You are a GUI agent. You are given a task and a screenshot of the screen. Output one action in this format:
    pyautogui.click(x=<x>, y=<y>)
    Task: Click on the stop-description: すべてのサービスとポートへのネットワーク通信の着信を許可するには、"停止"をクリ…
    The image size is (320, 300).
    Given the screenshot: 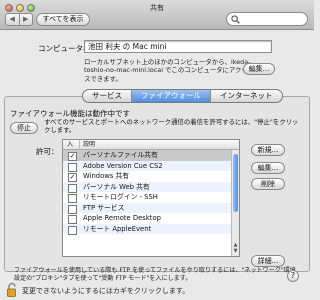 What is the action you would take?
    pyautogui.click(x=171, y=126)
    